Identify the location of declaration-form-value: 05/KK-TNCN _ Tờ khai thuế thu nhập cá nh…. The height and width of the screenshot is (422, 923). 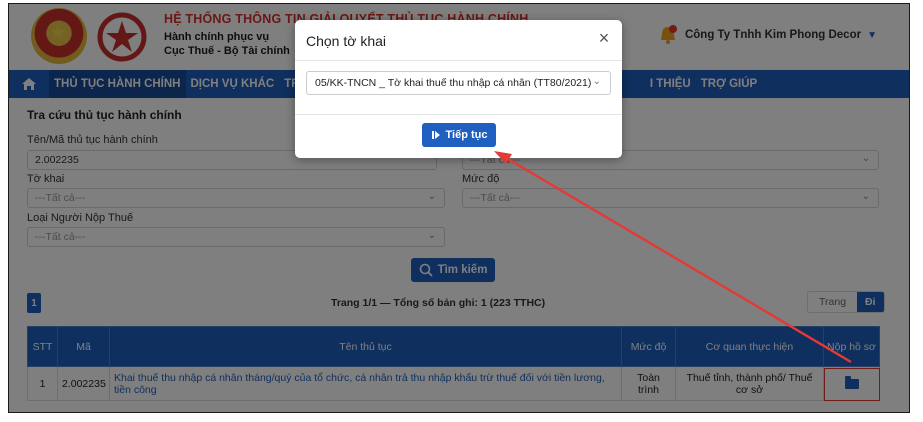
(453, 83).